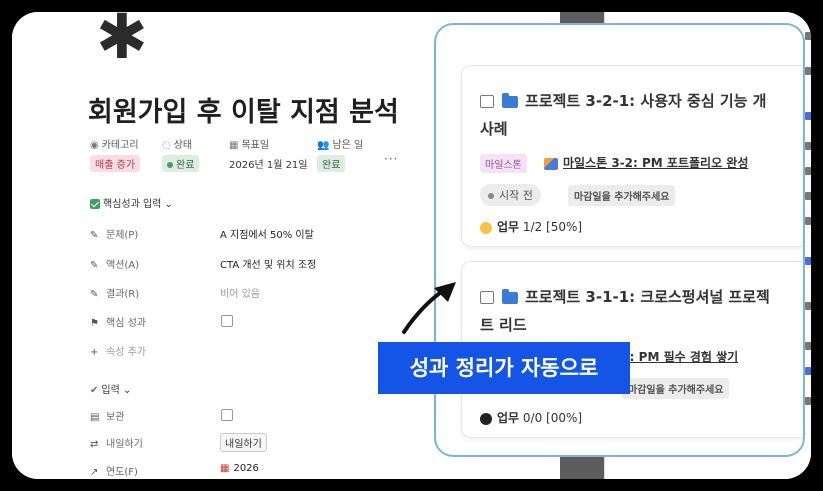 This screenshot has height=491, width=823. What do you see at coordinates (239, 468) in the screenshot?
I see `row-year-value: ▦ 2026` at bounding box center [239, 468].